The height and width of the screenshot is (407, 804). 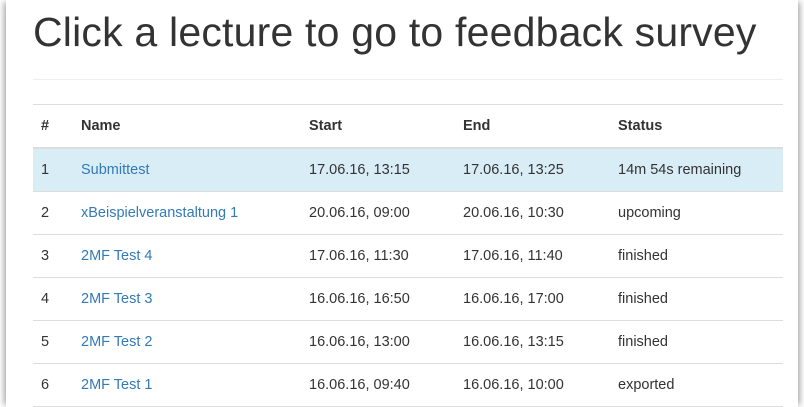 I want to click on header-row: # Name Start End Status, so click(x=408, y=126).